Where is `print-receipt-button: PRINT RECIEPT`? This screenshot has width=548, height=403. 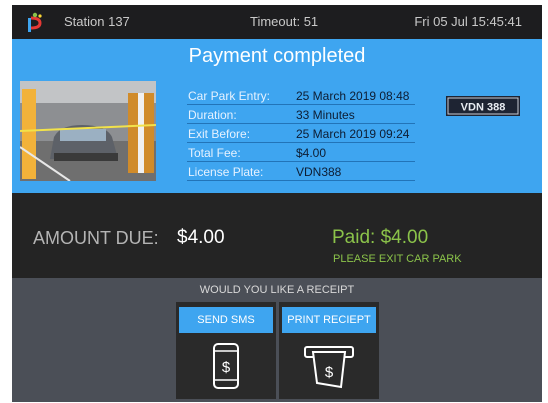
print-receipt-button: PRINT RECIEPT is located at coordinates (329, 320).